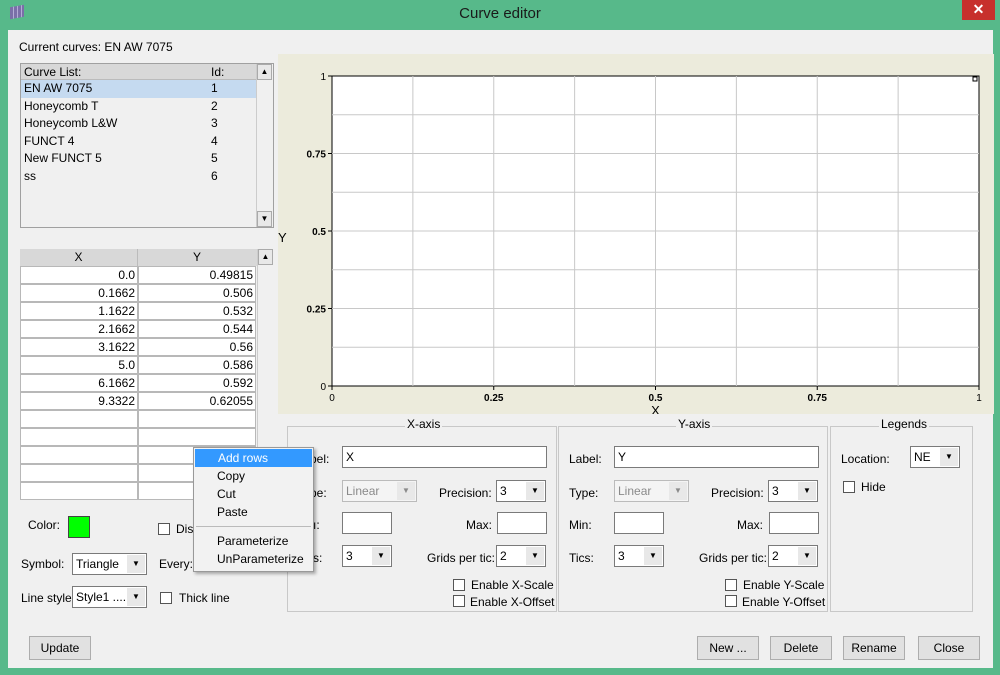 The height and width of the screenshot is (675, 1000). I want to click on x-tics-value: 3, so click(349, 556).